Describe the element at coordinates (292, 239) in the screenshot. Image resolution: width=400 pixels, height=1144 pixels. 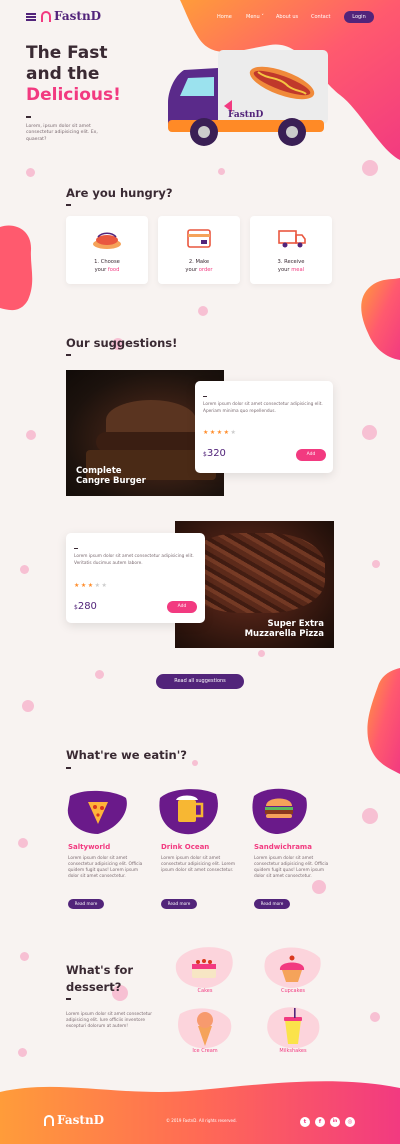
I see `delivery-icon` at that location.